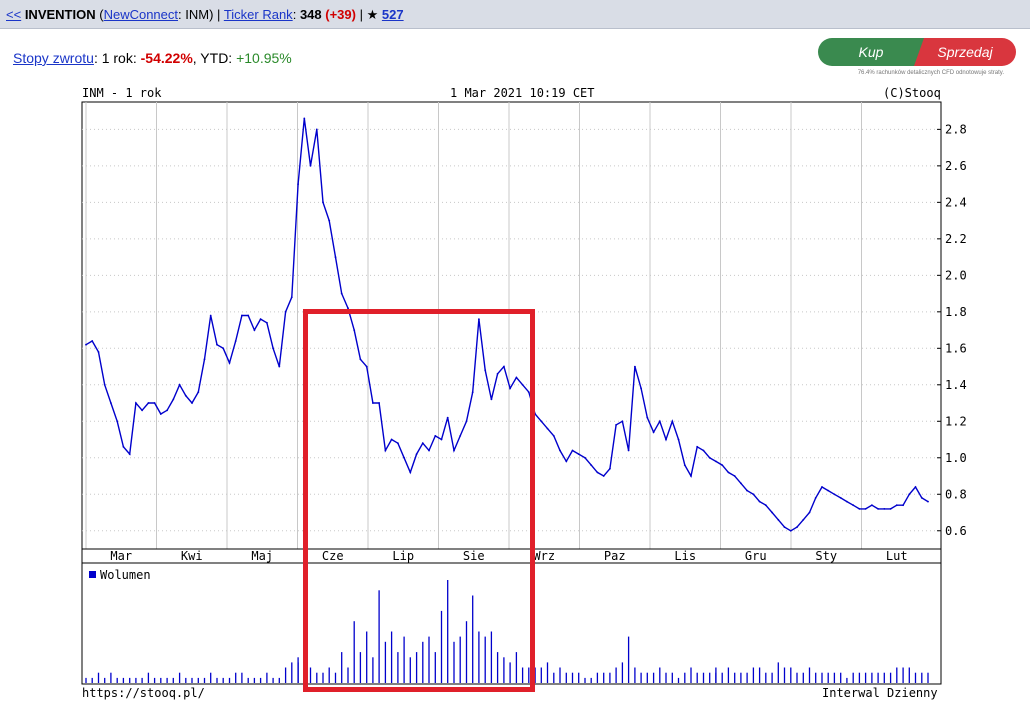  Describe the element at coordinates (956, 166) in the screenshot. I see `y-tick-label: 2.6` at that location.